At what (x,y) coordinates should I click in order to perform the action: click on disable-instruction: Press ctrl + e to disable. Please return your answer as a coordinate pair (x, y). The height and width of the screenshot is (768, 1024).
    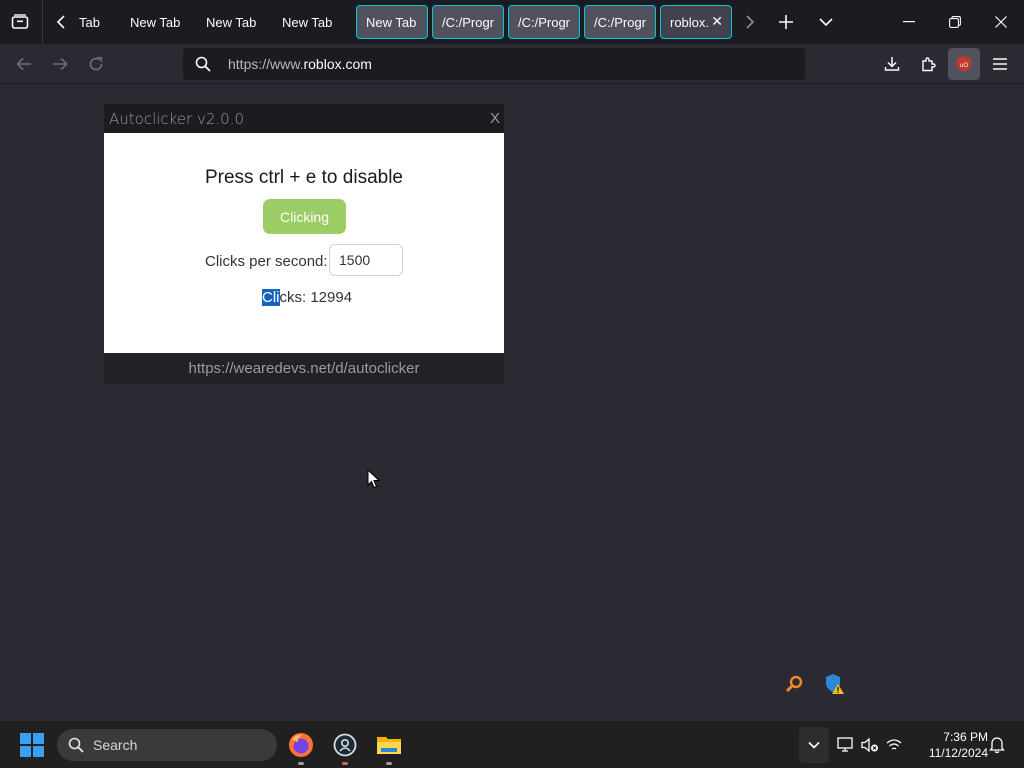
    Looking at the image, I should click on (303, 177).